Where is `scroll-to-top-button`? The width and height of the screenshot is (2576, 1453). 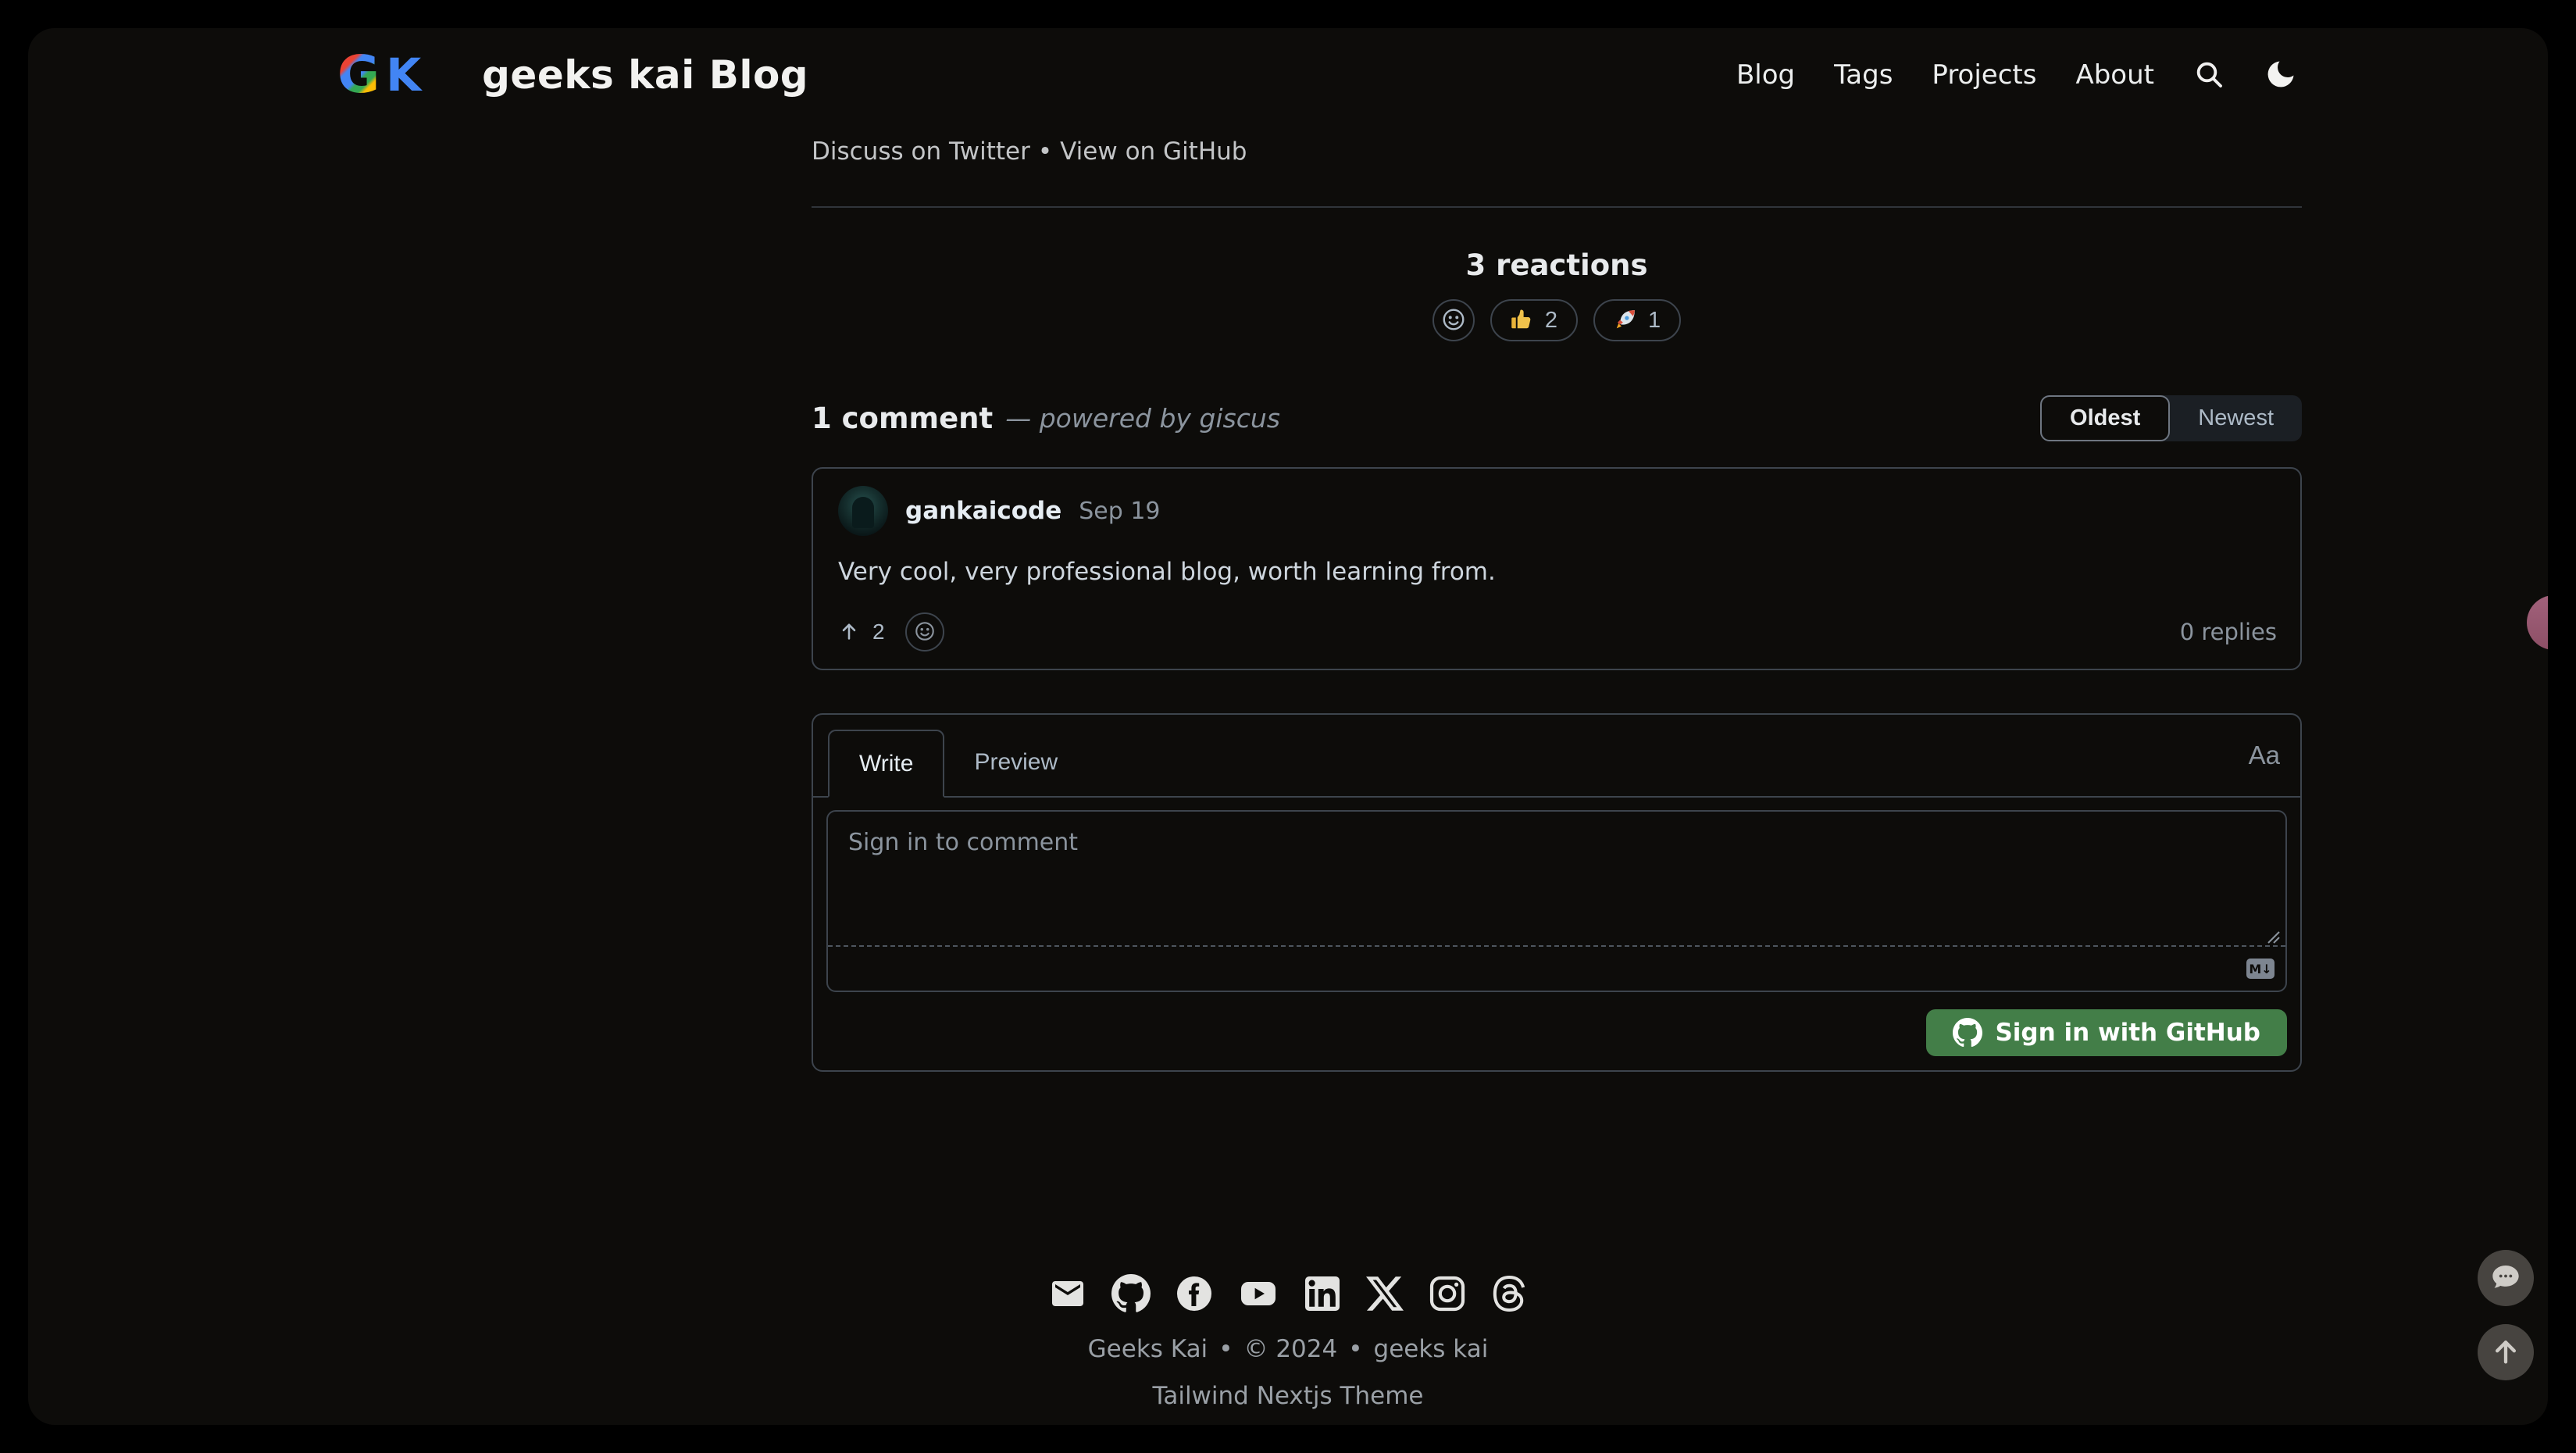 scroll-to-top-button is located at coordinates (2506, 1352).